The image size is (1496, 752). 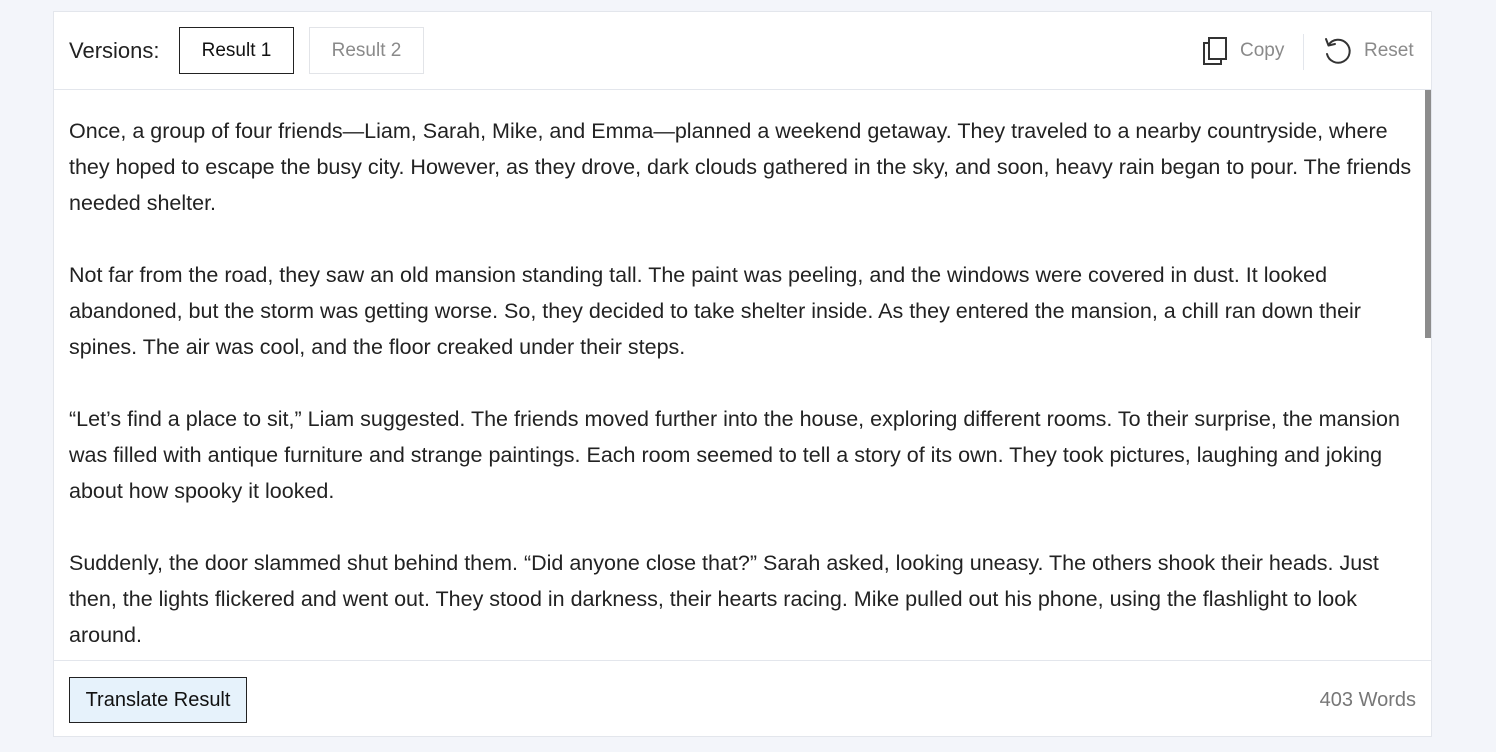 What do you see at coordinates (158, 700) in the screenshot?
I see `translate-result-button: Translate Result` at bounding box center [158, 700].